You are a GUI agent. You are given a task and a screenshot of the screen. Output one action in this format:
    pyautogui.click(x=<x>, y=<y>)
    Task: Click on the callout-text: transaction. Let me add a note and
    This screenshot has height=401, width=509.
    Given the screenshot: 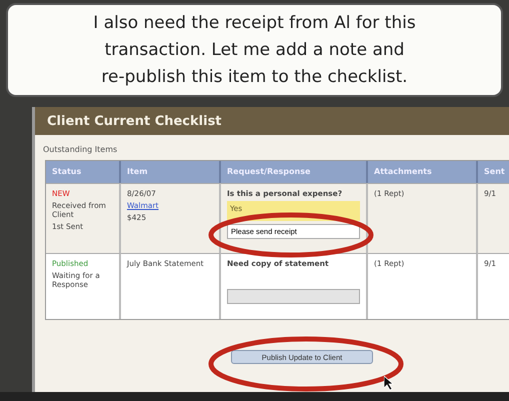 What is the action you would take?
    pyautogui.click(x=254, y=50)
    